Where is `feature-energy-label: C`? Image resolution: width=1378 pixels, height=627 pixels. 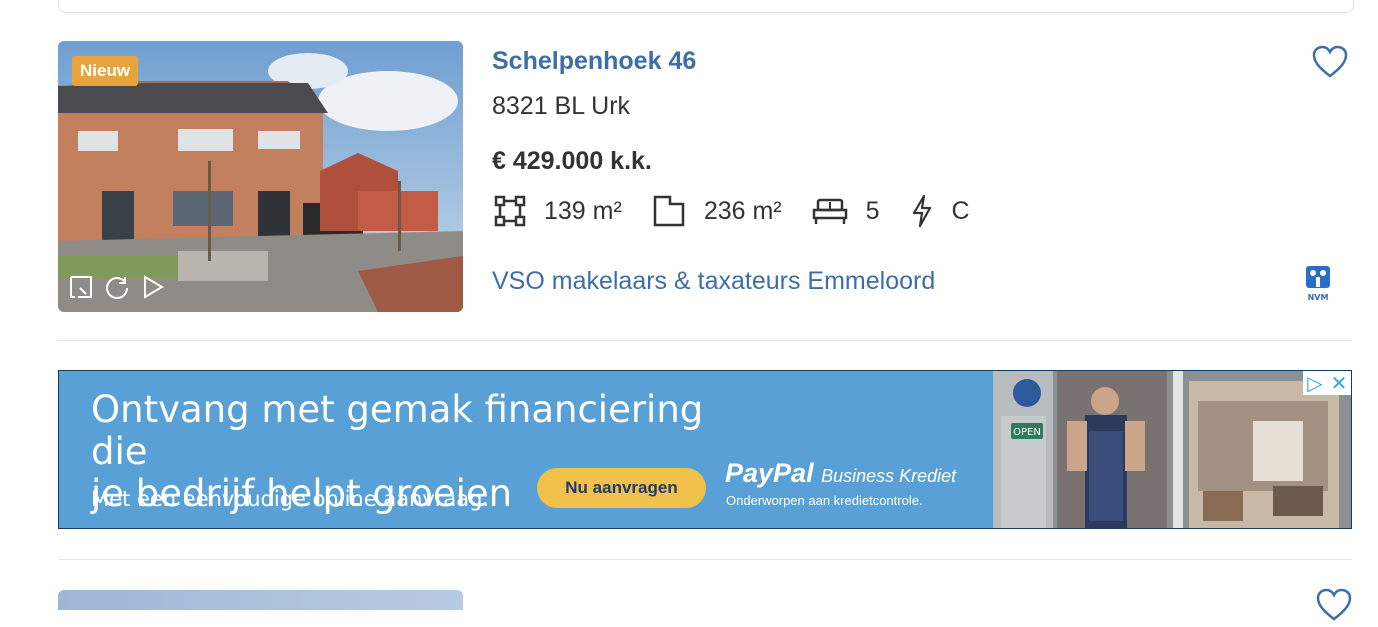
feature-energy-label: C is located at coordinates (940, 211).